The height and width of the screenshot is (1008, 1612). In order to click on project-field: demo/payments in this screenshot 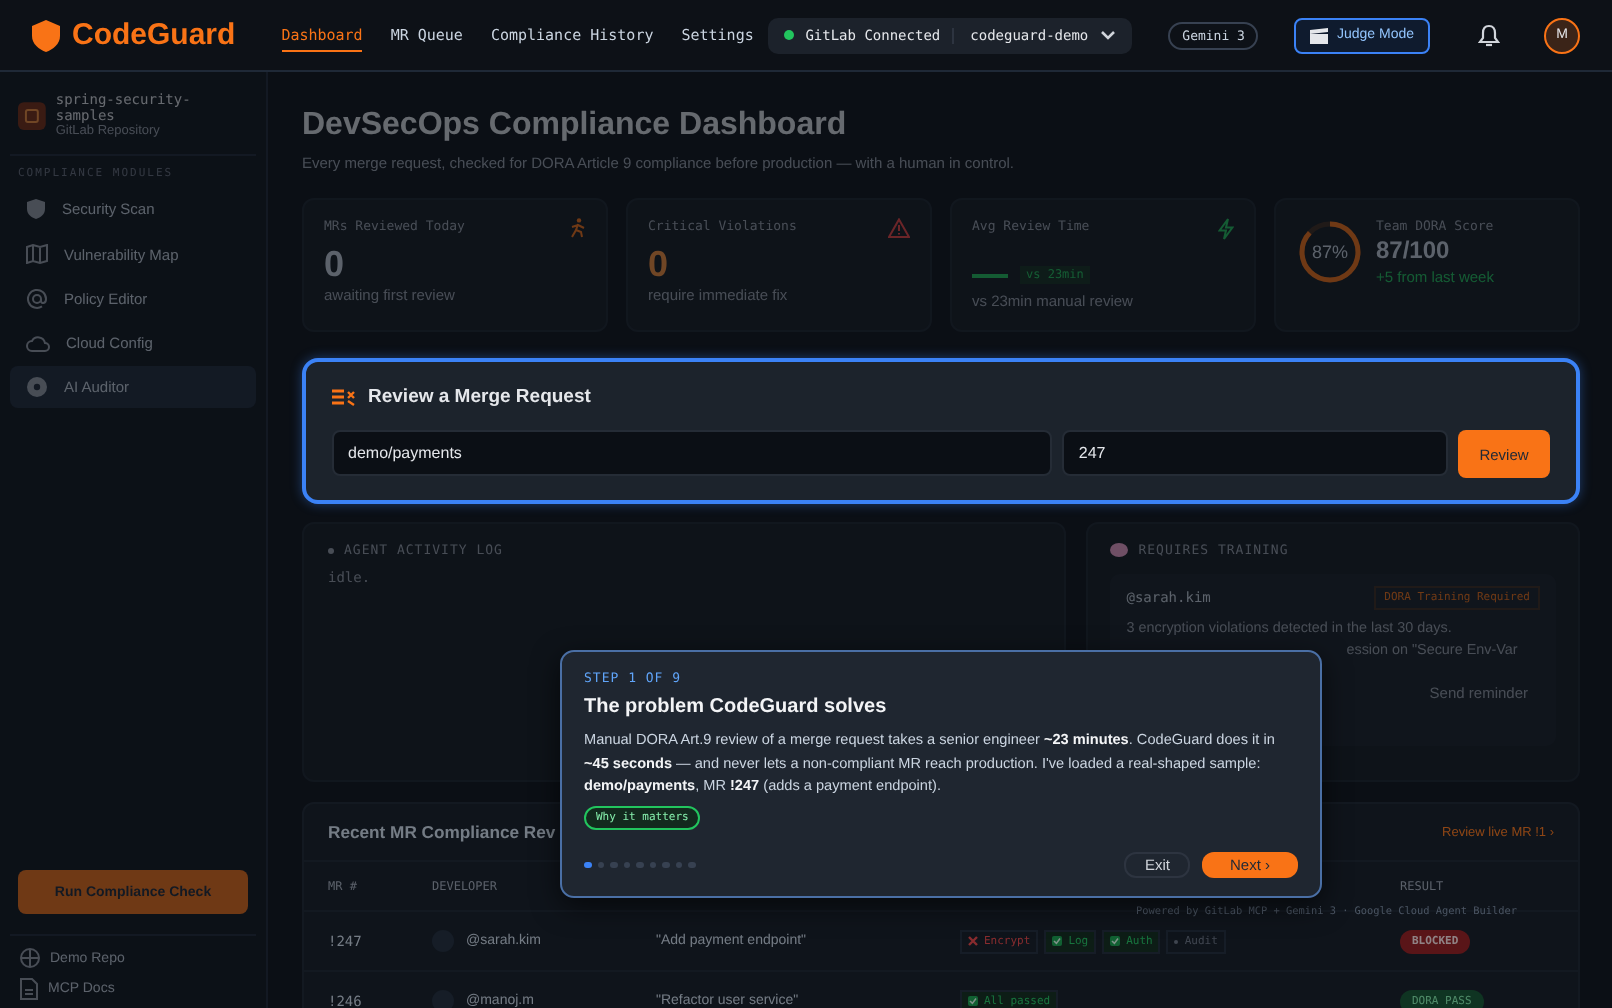, I will do `click(692, 453)`.